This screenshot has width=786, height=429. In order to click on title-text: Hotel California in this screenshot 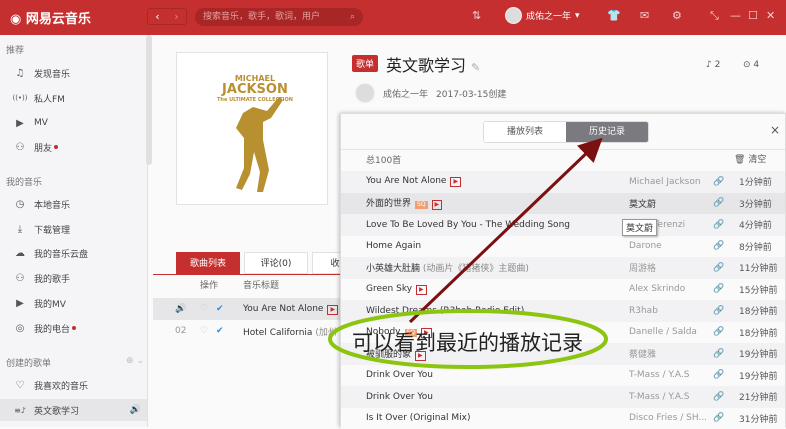, I will do `click(277, 333)`.